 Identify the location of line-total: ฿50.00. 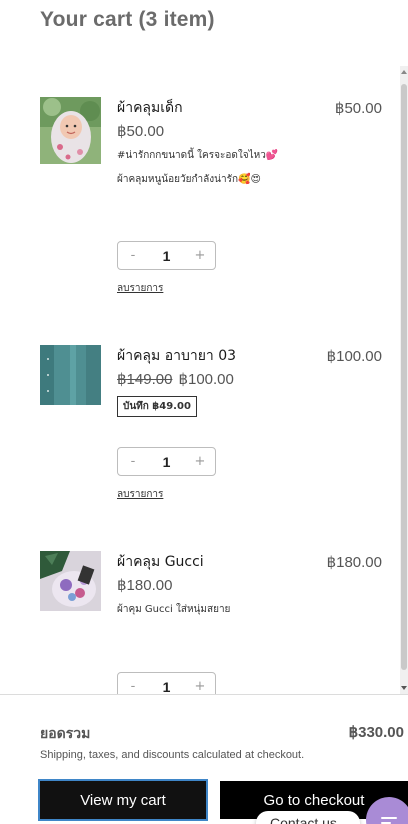
(358, 108).